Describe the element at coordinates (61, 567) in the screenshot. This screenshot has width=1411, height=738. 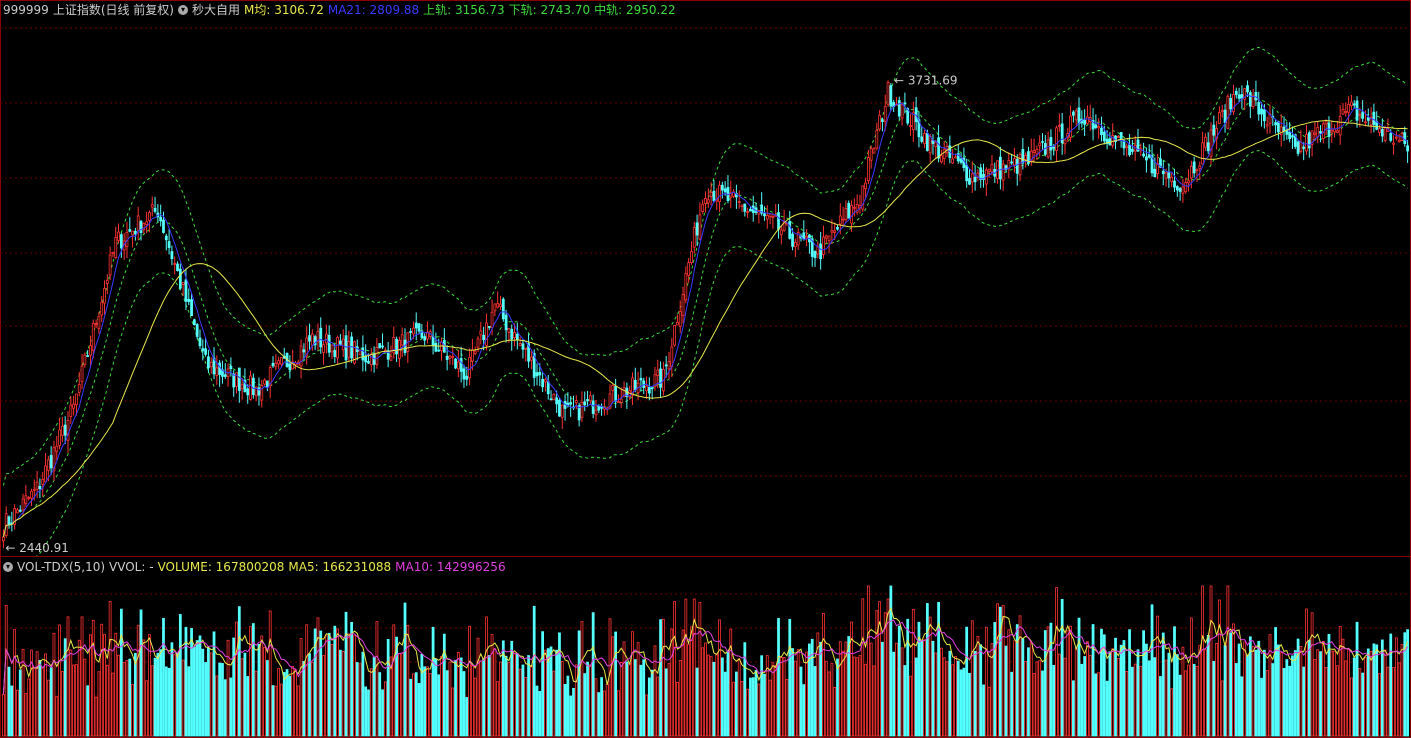
I see `volume-indicator-name: VOL-TDX(5,10)` at that location.